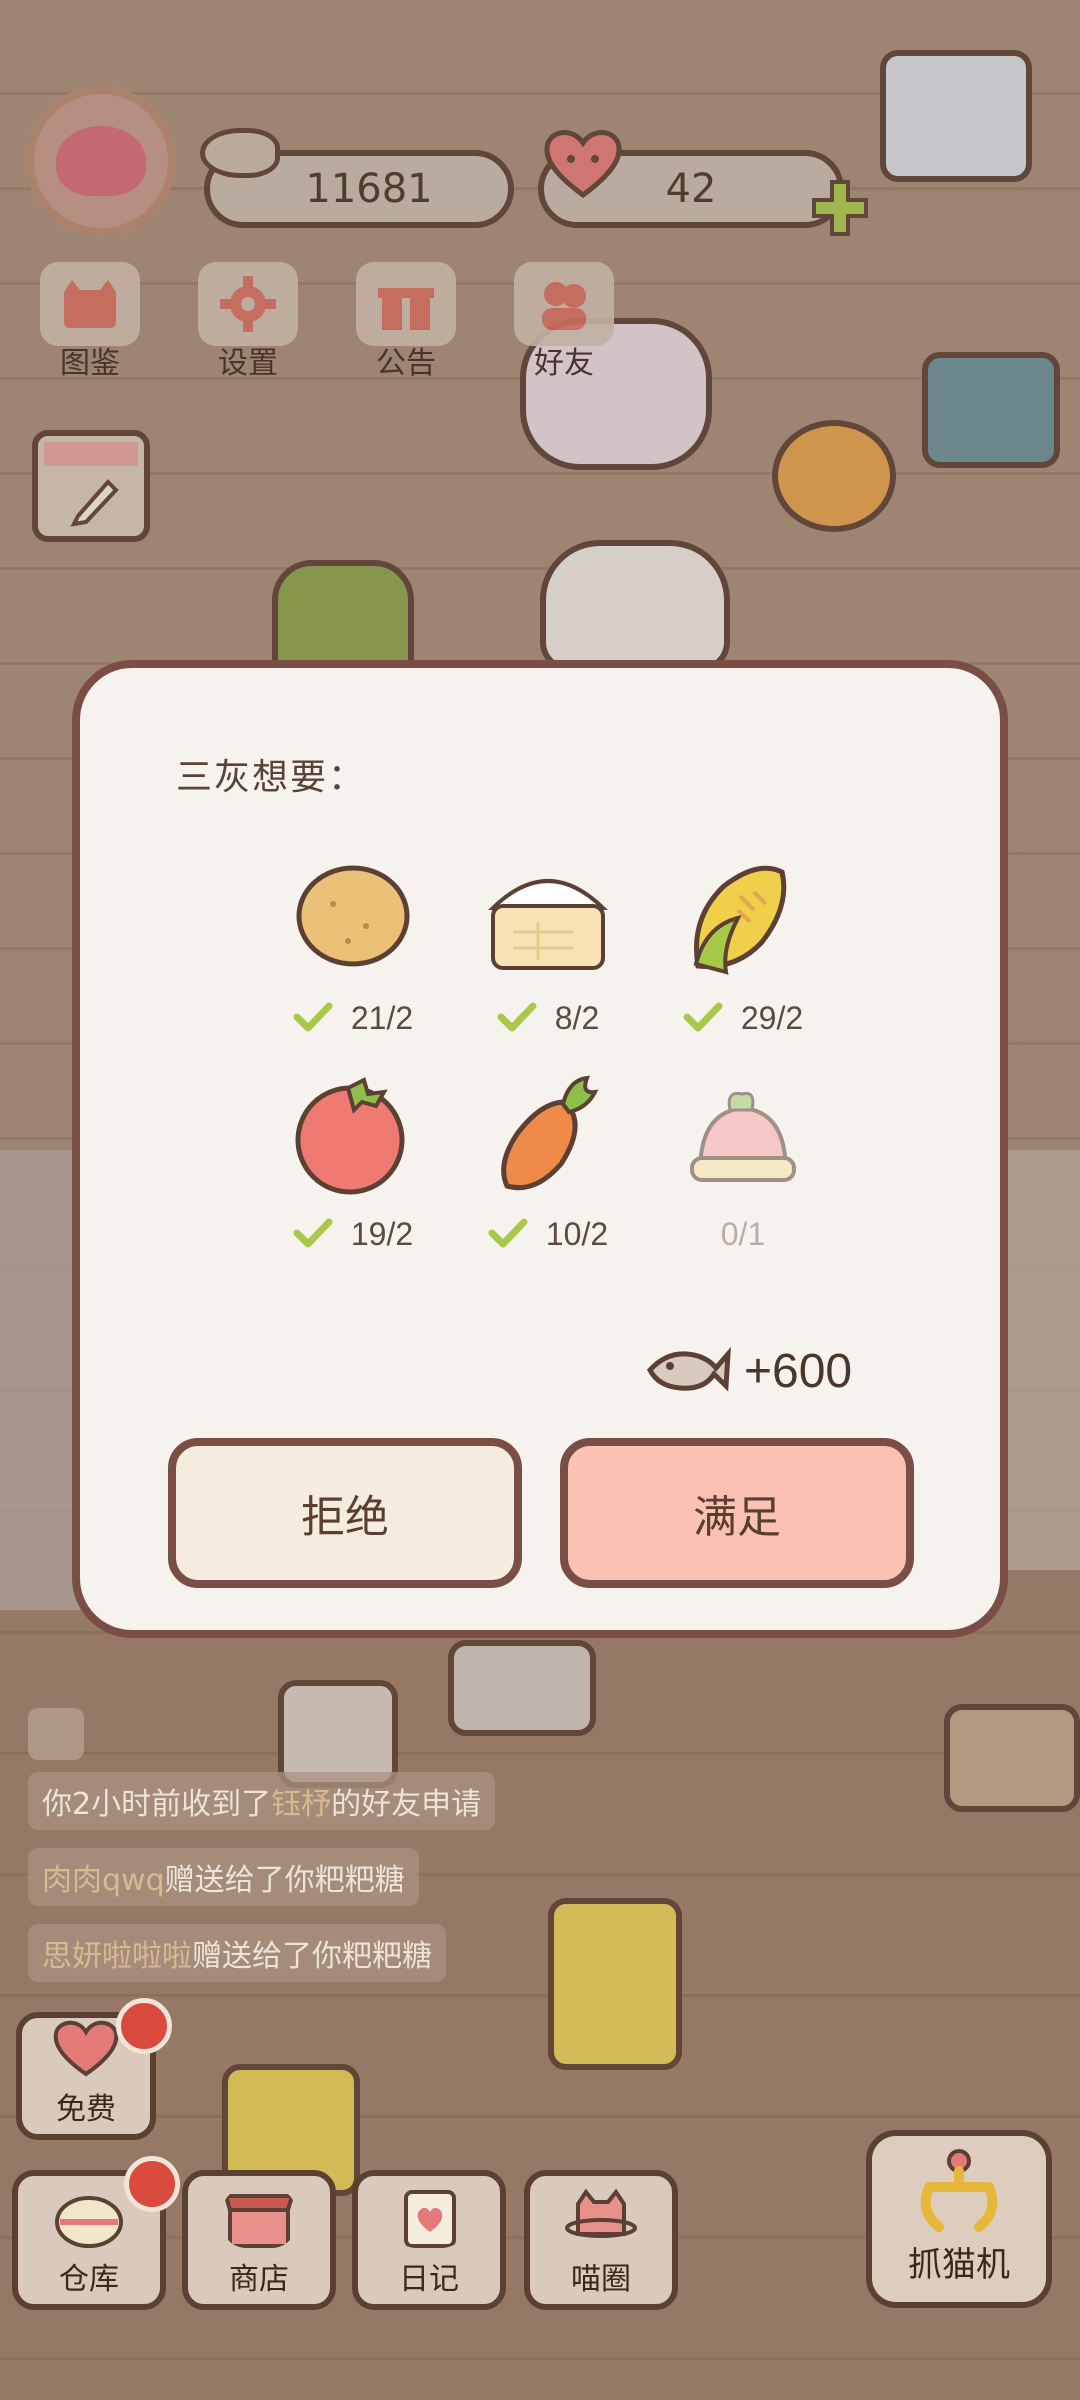  Describe the element at coordinates (959, 2265) in the screenshot. I see `claw-machine-label: 抓猫机` at that location.